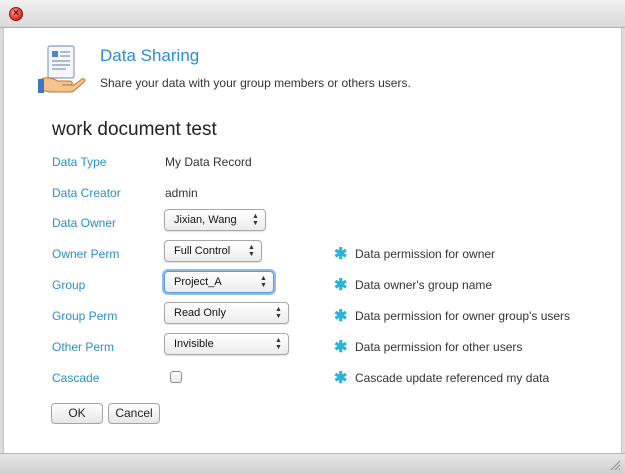 Image resolution: width=625 pixels, height=474 pixels. What do you see at coordinates (623, 240) in the screenshot?
I see `dialog-right-border` at bounding box center [623, 240].